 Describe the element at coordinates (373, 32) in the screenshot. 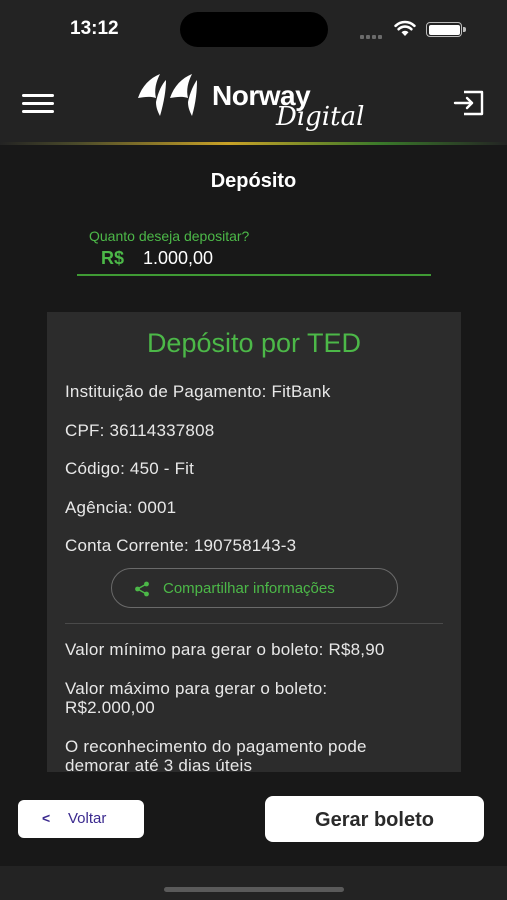

I see `cellular-signal-icon` at that location.